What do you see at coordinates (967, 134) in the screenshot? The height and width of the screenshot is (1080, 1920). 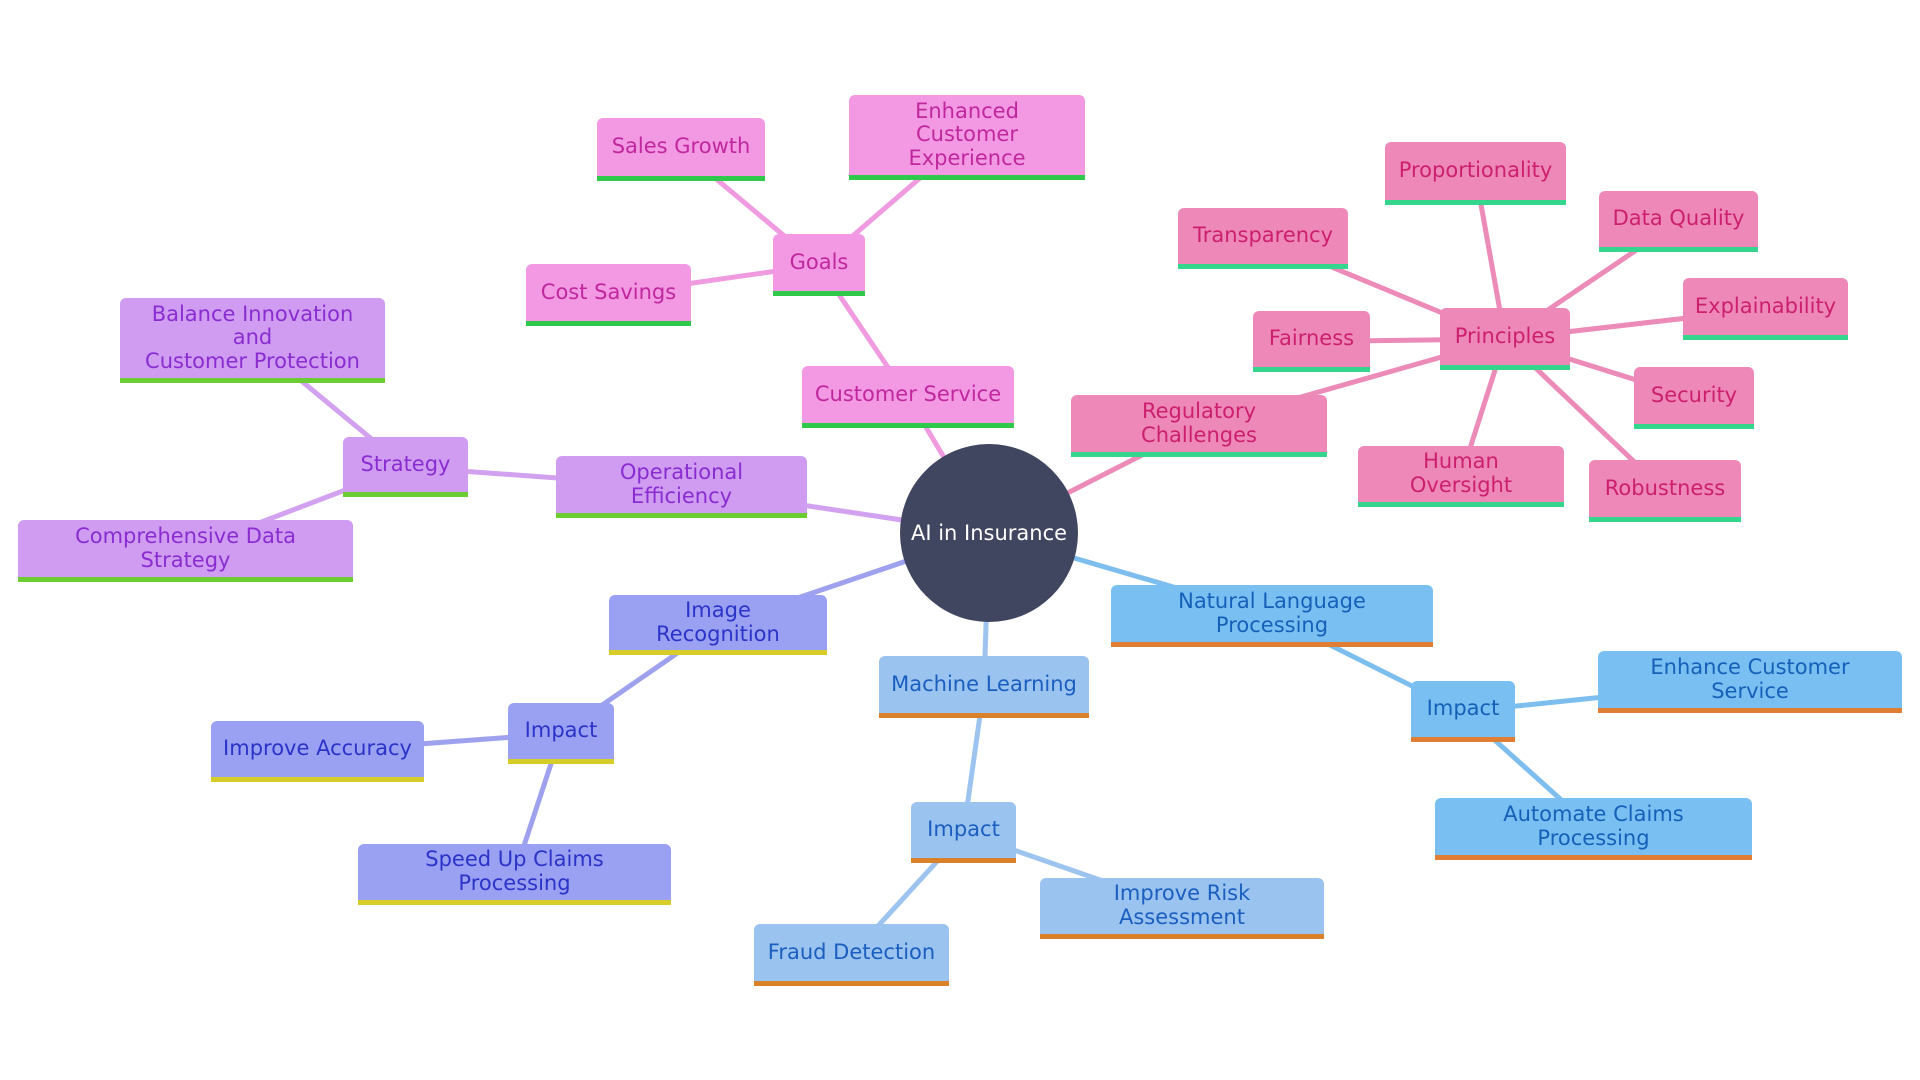 I see `node-label: Enhanced Customer Experience` at bounding box center [967, 134].